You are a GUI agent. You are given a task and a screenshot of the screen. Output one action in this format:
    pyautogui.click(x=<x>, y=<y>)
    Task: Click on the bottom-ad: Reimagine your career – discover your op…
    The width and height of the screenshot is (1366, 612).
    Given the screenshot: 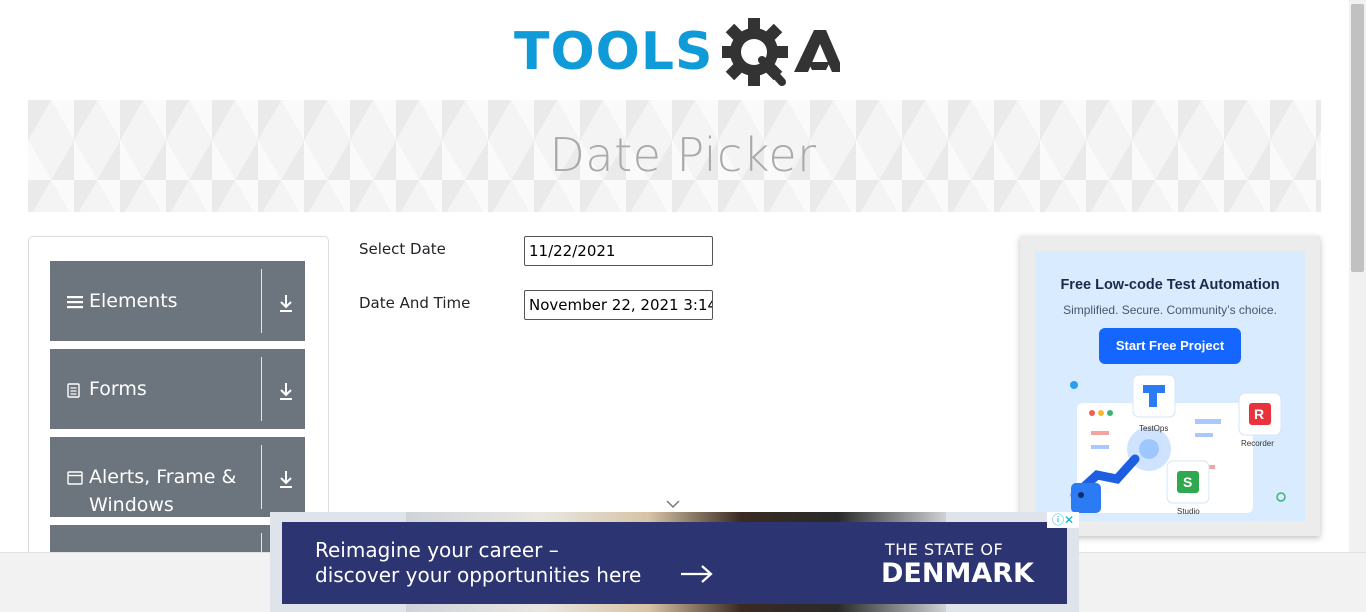 What is the action you would take?
    pyautogui.click(x=674, y=562)
    